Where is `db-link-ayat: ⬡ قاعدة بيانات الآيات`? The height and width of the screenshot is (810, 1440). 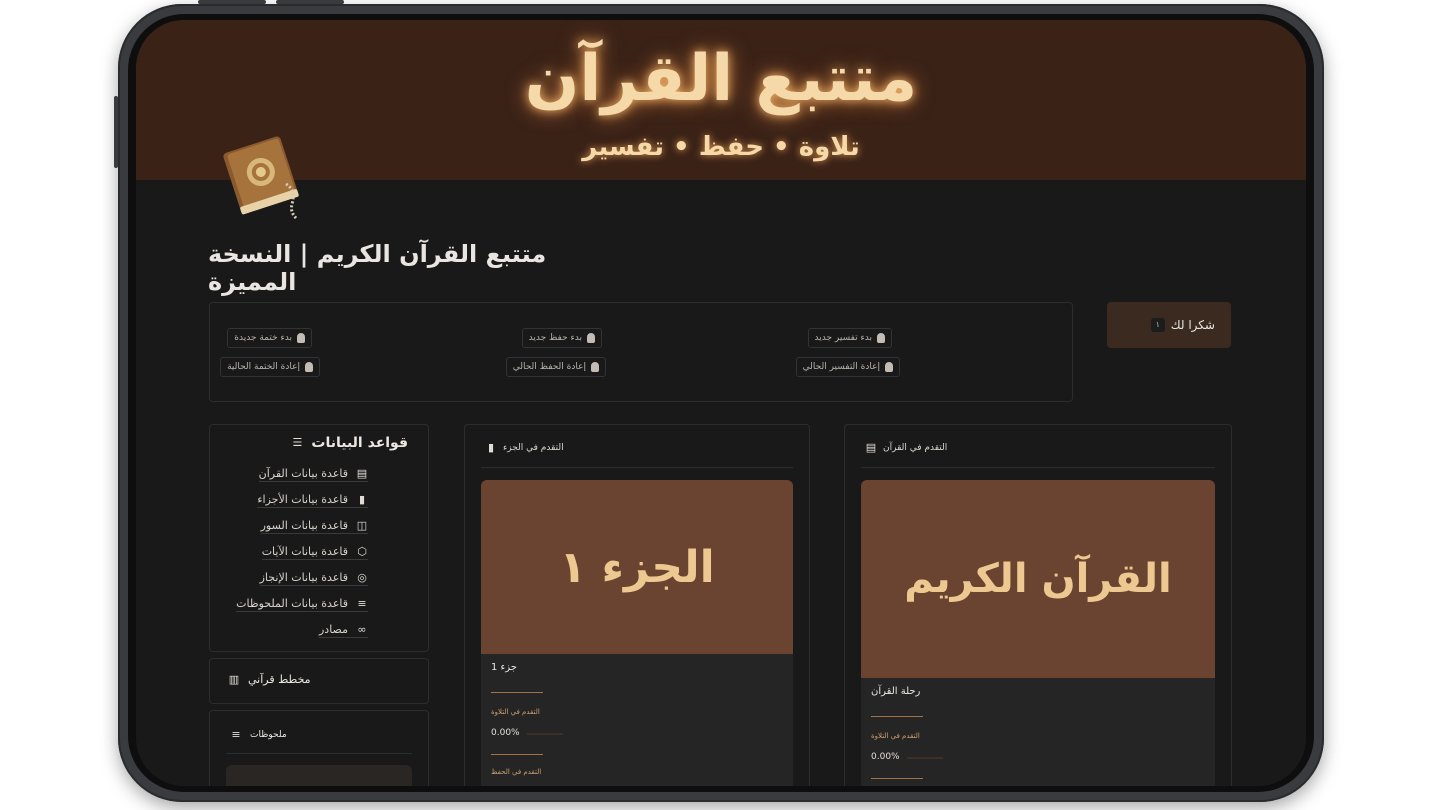
db-link-ayat: ⬡ قاعدة بيانات الآيات is located at coordinates (314, 552).